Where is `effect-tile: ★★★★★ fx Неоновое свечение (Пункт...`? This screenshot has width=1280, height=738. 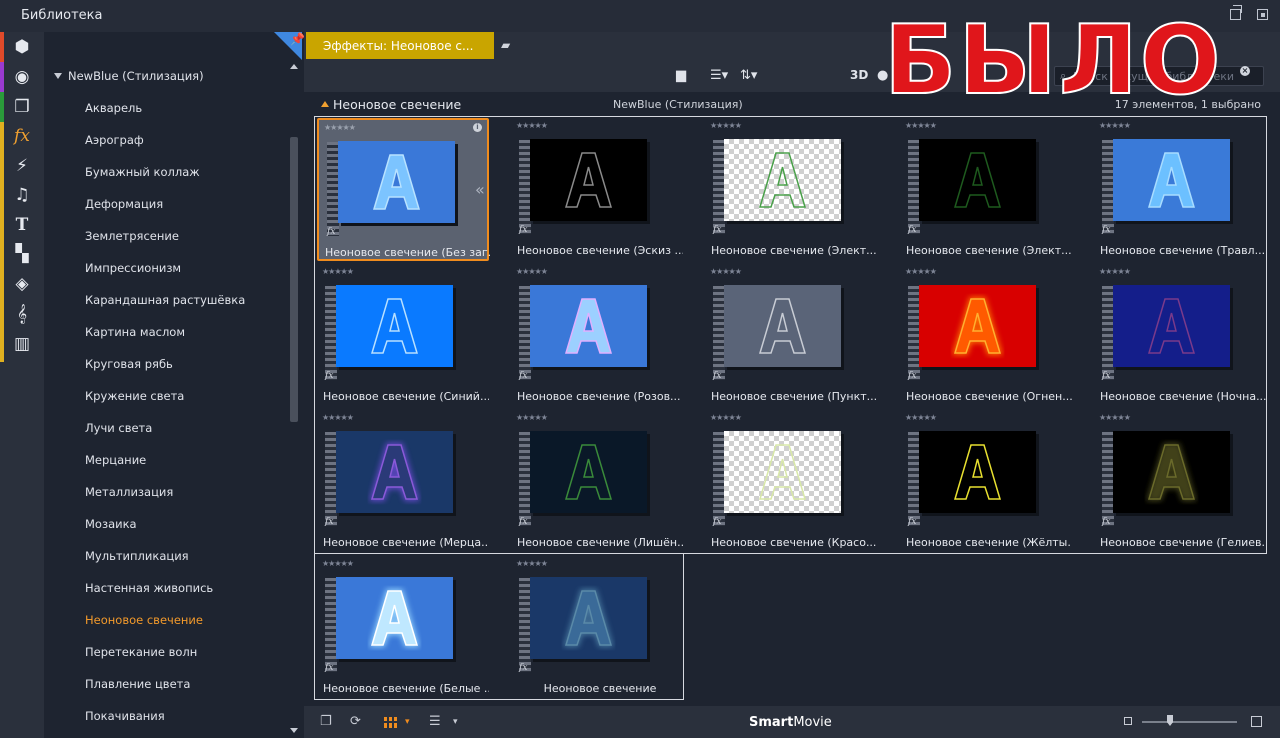
effect-tile: ★★★★★ fx Неоновое свечение (Пункт... is located at coordinates (791, 335).